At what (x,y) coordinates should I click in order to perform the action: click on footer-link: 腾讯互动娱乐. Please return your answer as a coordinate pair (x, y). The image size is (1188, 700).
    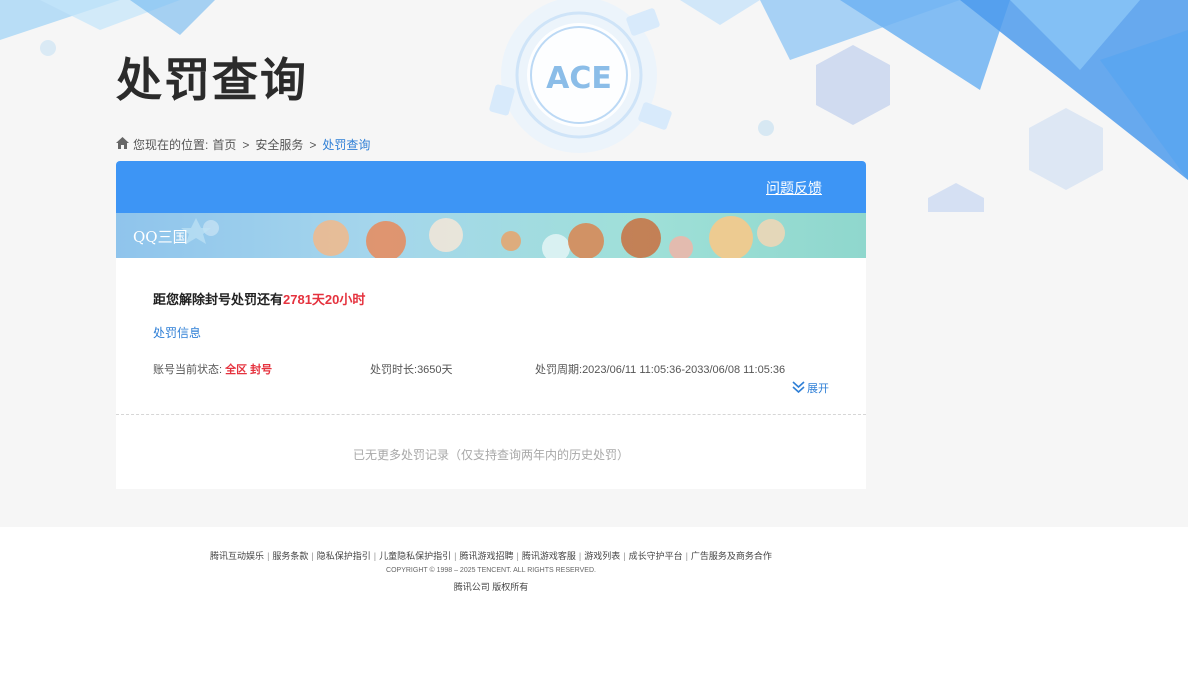
    Looking at the image, I should click on (237, 556).